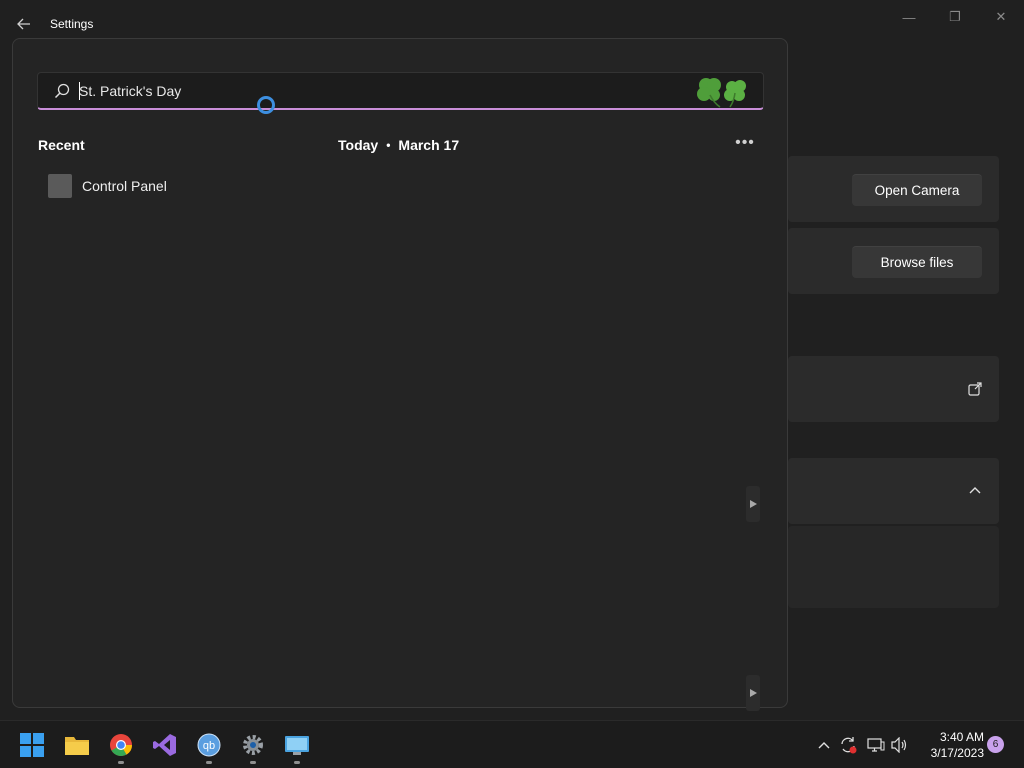 The width and height of the screenshot is (1024, 768). I want to click on settings-gear-icon, so click(253, 745).